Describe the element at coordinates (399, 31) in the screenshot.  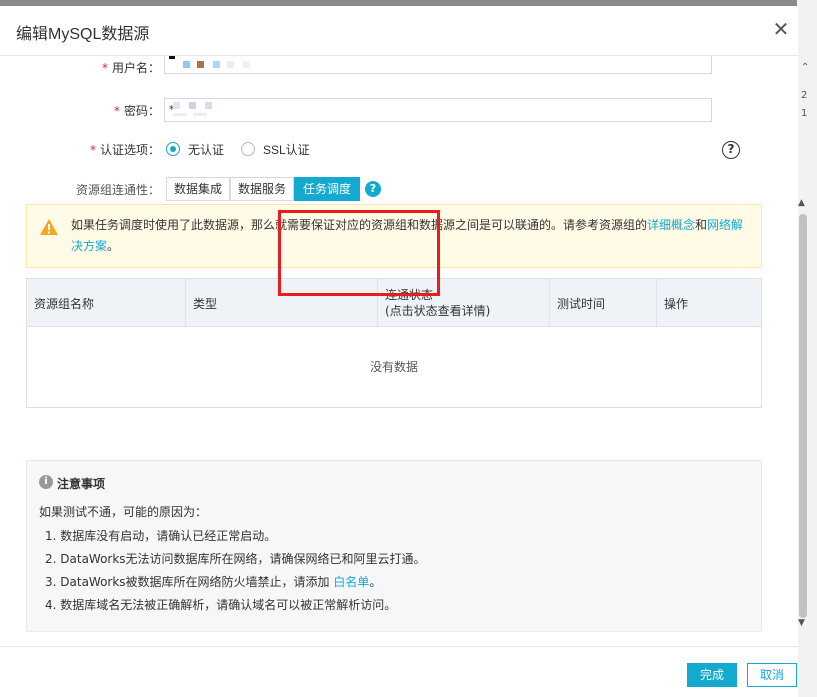
I see `dialog-header: 编辑MySQL数据源 ✕` at that location.